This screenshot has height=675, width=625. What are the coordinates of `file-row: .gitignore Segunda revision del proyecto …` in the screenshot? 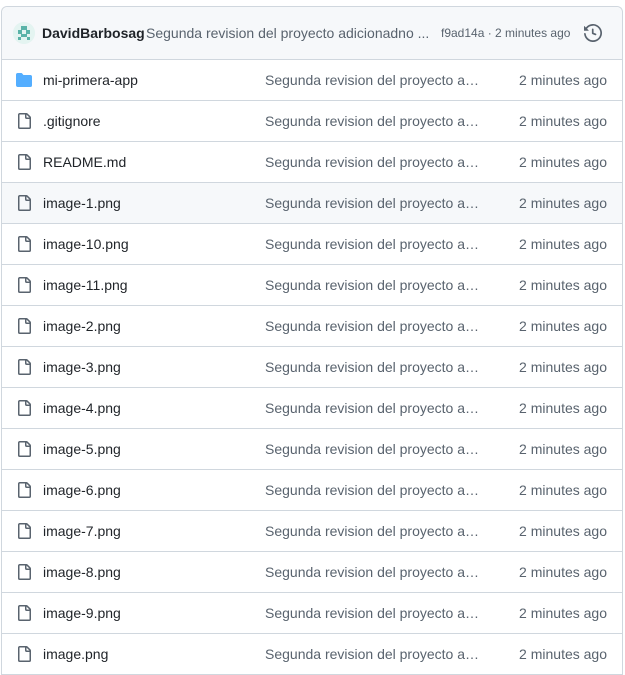 It's located at (312, 121).